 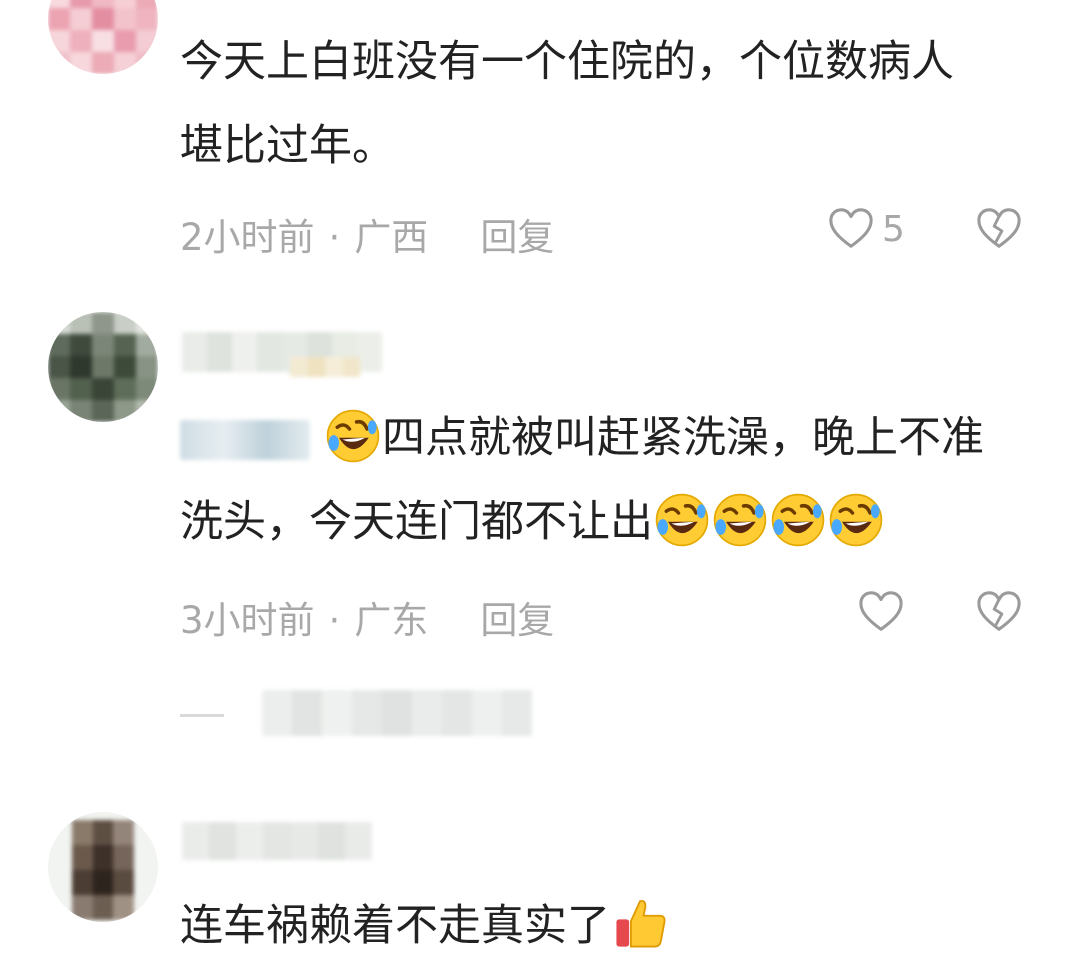 What do you see at coordinates (247, 237) in the screenshot?
I see `comment-time: 2小时前` at bounding box center [247, 237].